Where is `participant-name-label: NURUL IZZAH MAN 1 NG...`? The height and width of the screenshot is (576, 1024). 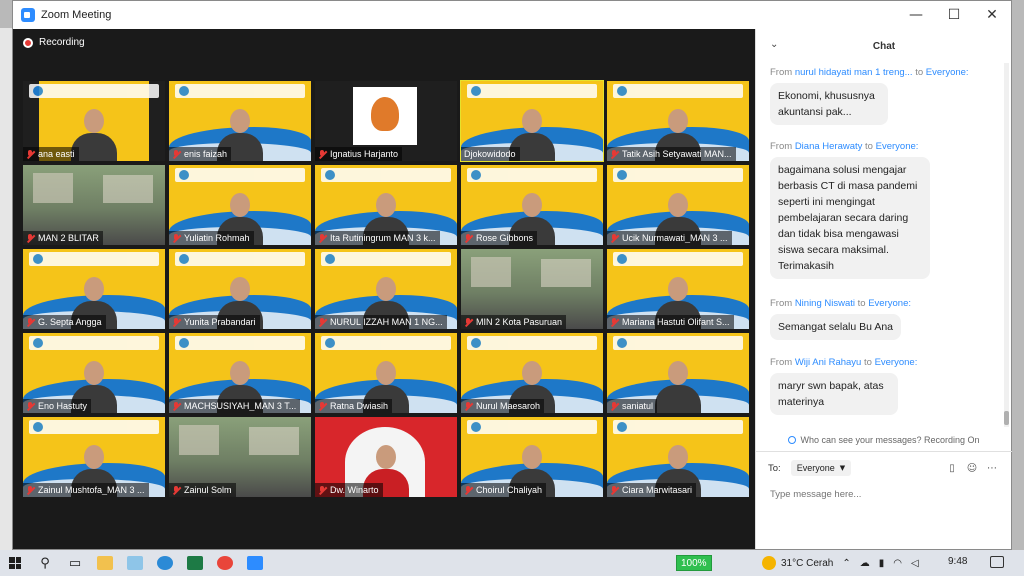
participant-name-label: NURUL IZZAH MAN 1 NG... is located at coordinates (381, 322).